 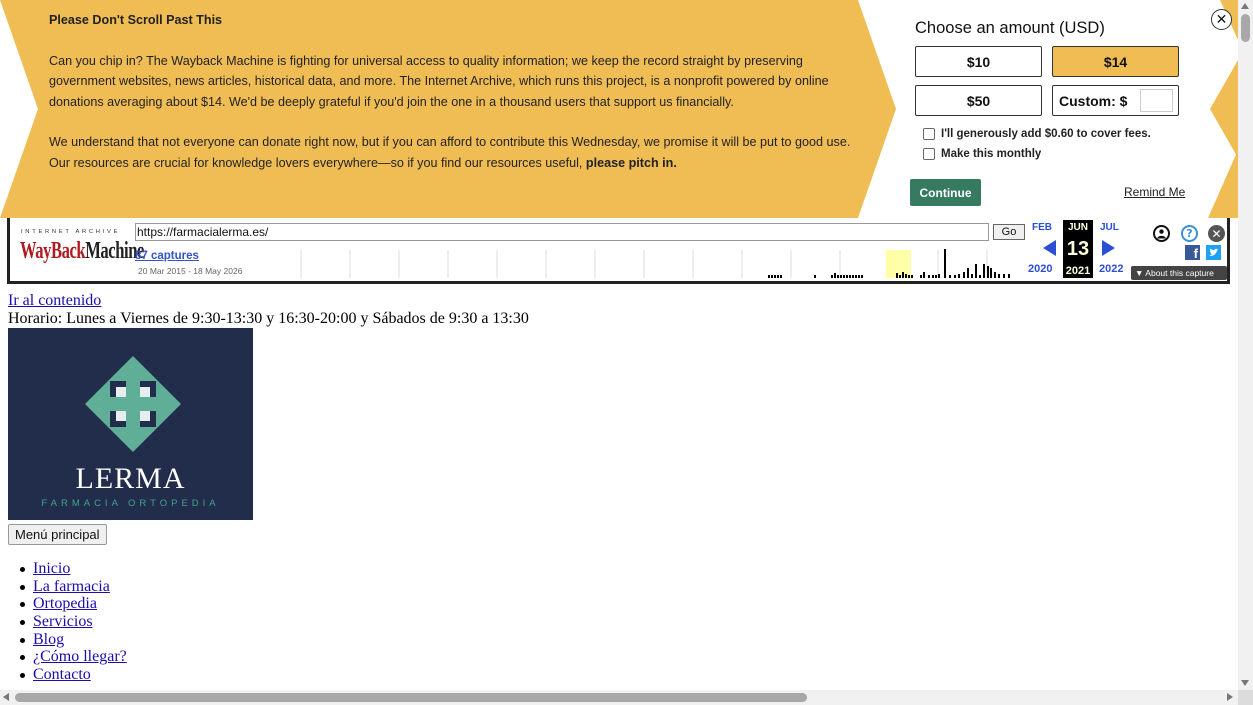 What do you see at coordinates (1245, 683) in the screenshot?
I see `scroll-down-icon` at bounding box center [1245, 683].